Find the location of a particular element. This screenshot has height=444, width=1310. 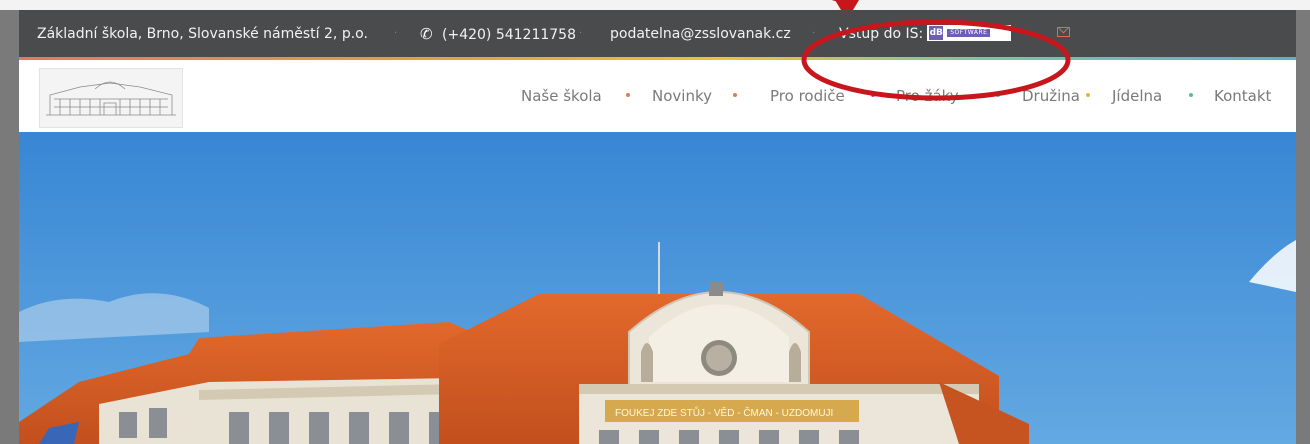

school-logo is located at coordinates (111, 98).